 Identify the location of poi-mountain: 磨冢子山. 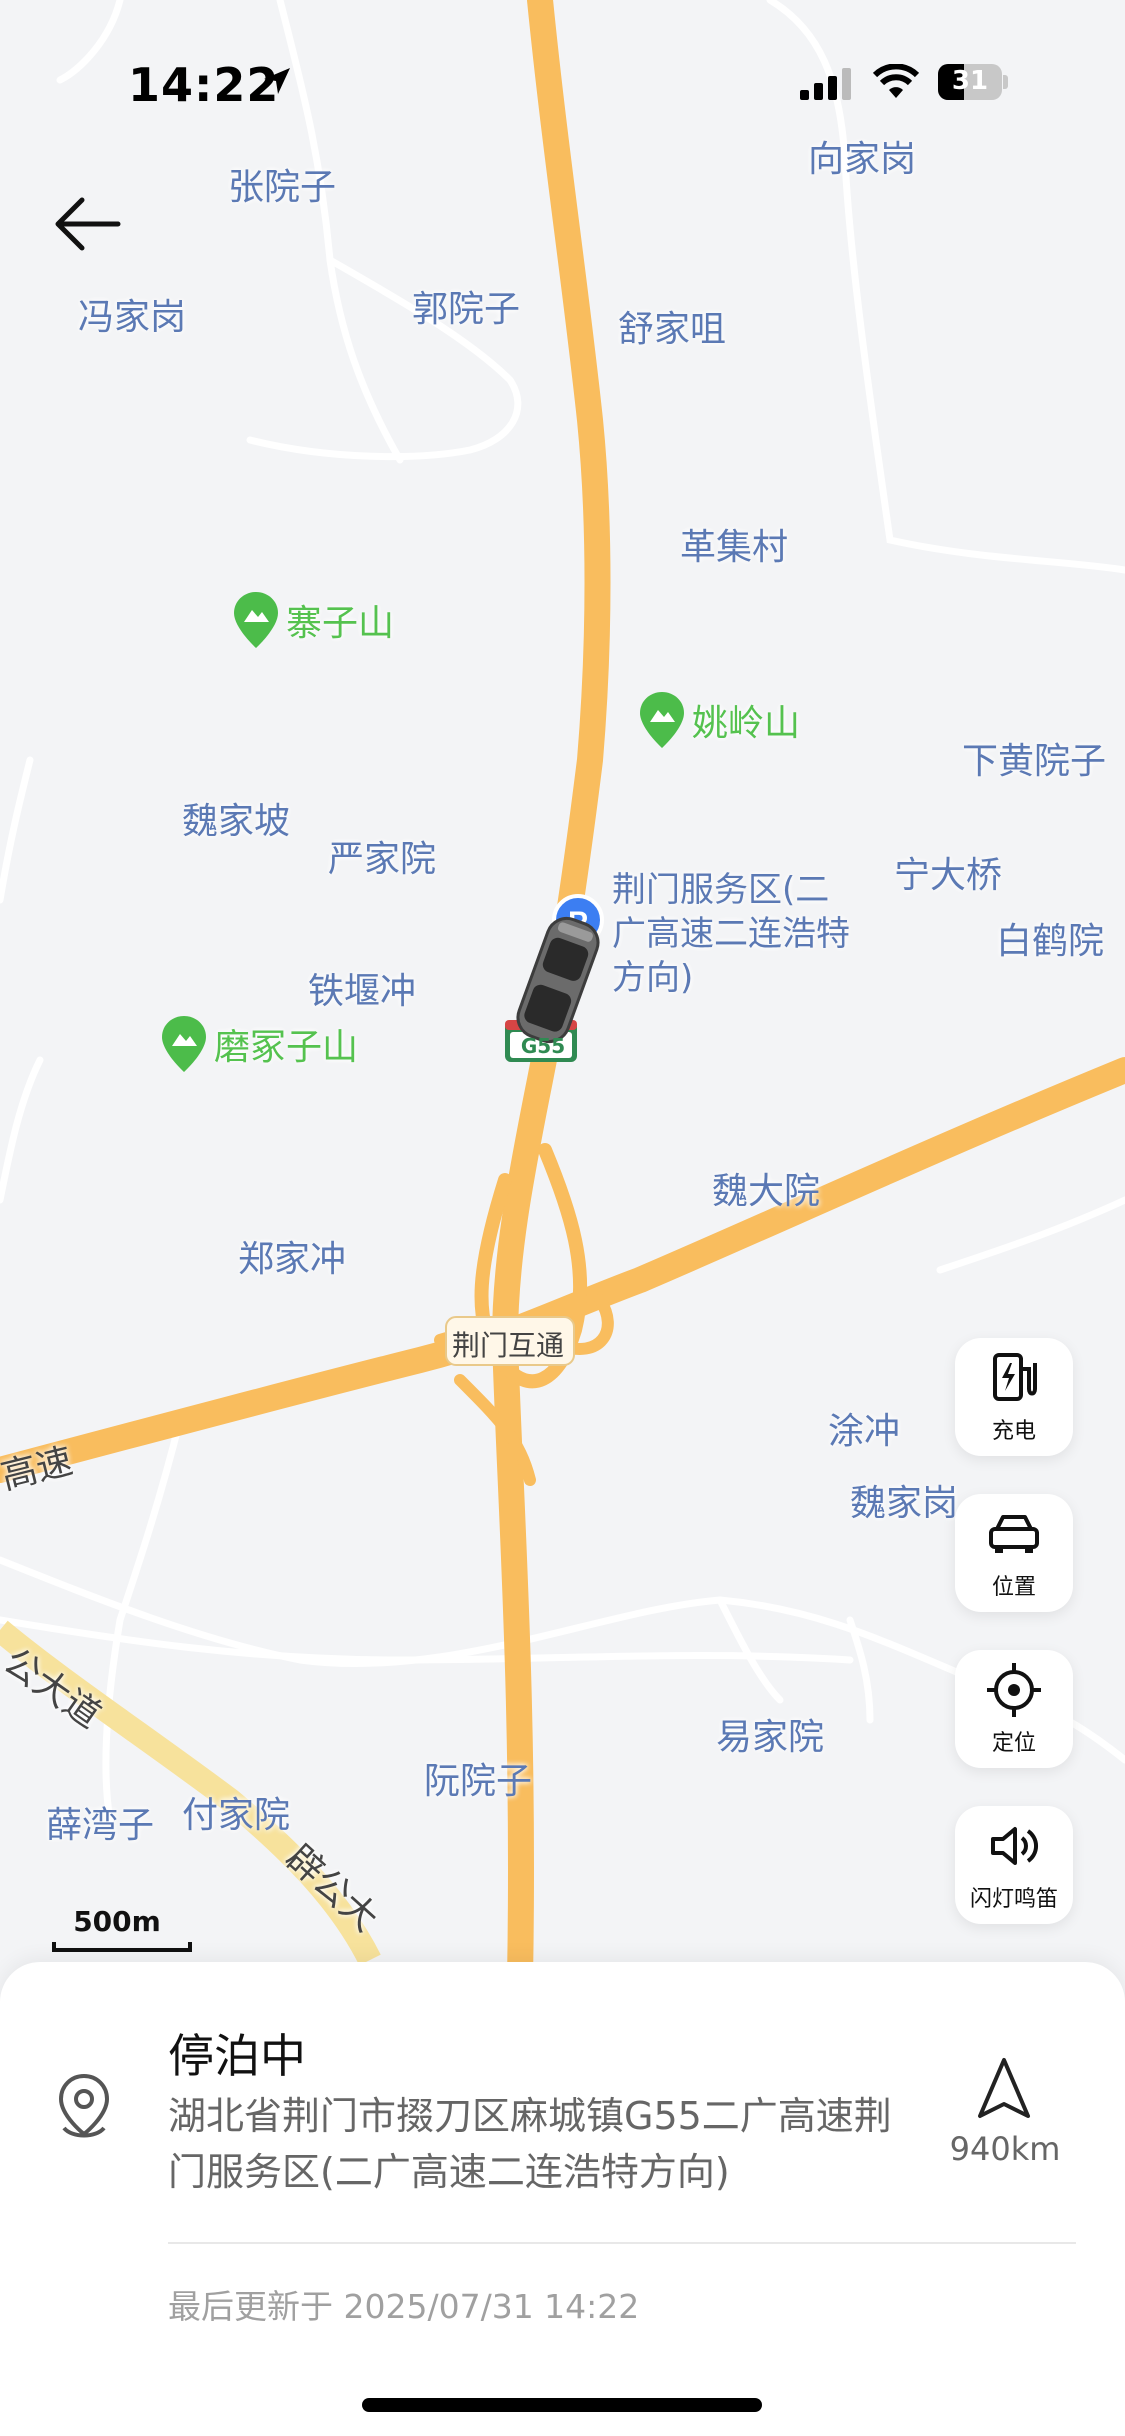
(259, 1044).